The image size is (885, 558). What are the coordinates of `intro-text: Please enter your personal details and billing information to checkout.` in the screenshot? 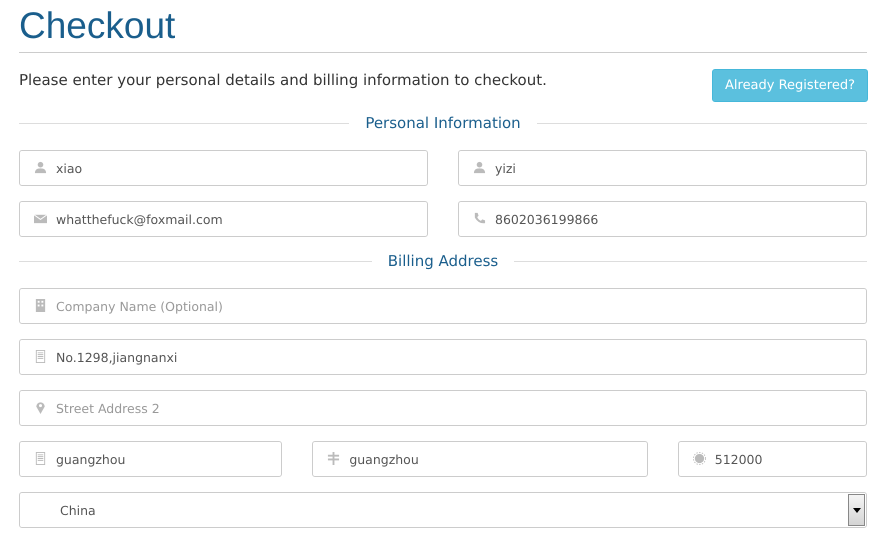 It's located at (283, 79).